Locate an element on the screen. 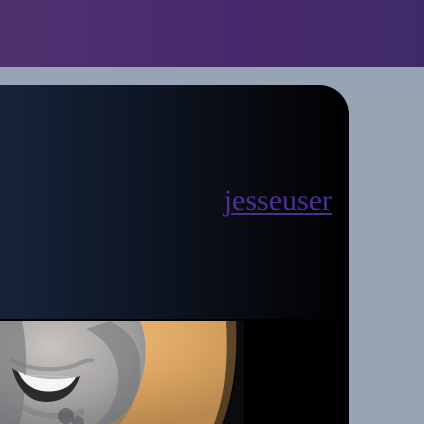 The width and height of the screenshot is (424, 424). profile-photo is located at coordinates (122, 372).